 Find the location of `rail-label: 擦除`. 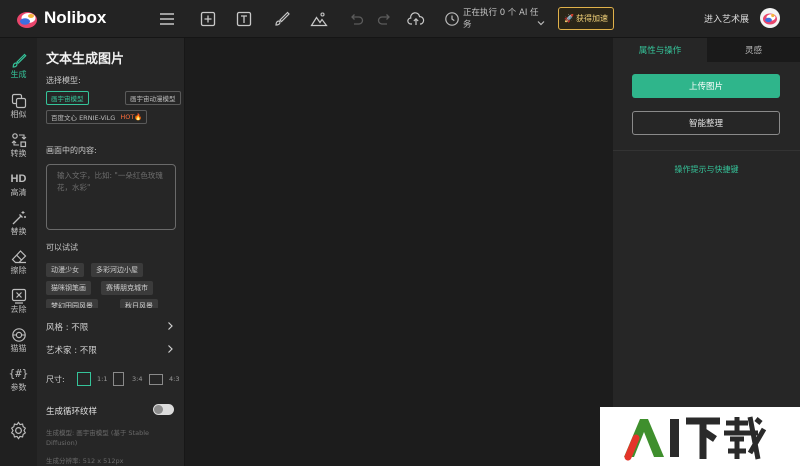

rail-label: 擦除 is located at coordinates (18, 270).